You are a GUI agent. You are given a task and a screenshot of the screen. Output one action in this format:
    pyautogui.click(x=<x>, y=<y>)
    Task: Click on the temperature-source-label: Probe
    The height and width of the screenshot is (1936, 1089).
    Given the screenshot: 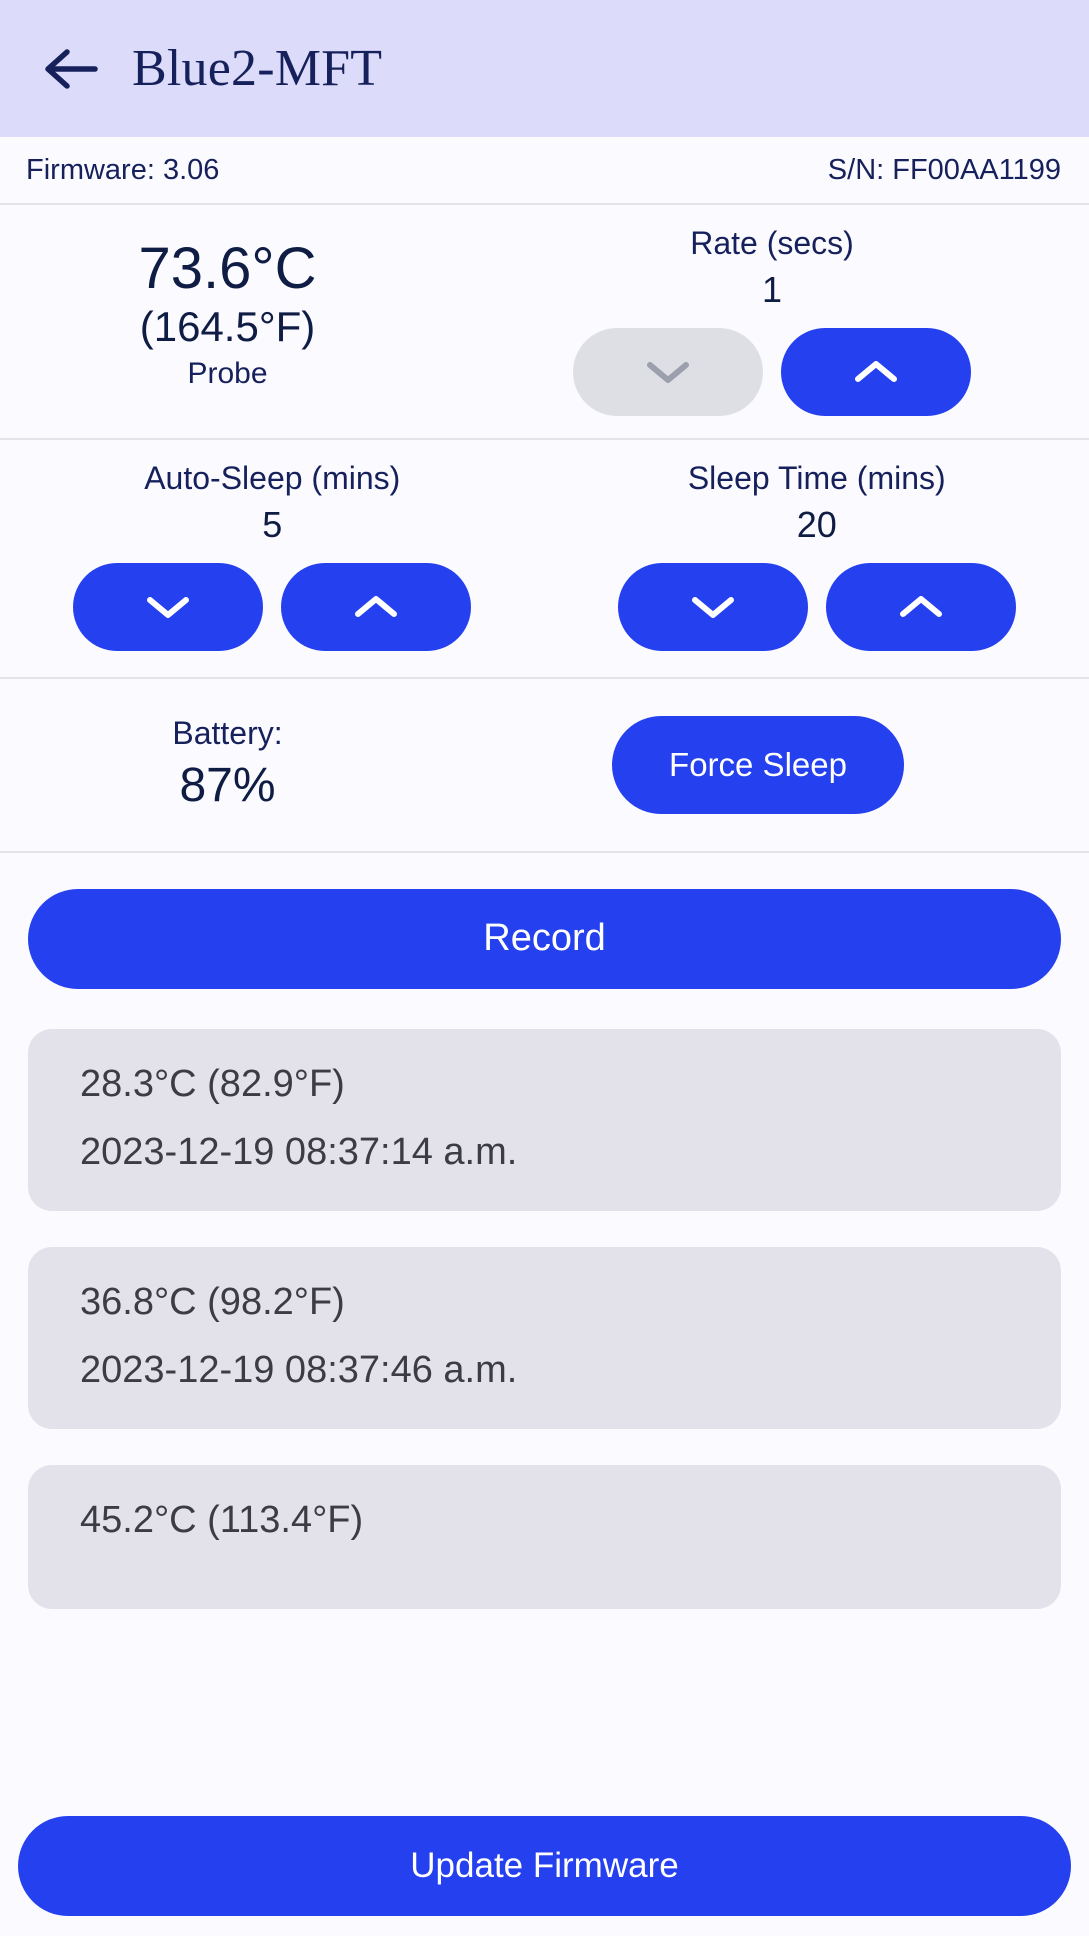 What is the action you would take?
    pyautogui.click(x=227, y=373)
    